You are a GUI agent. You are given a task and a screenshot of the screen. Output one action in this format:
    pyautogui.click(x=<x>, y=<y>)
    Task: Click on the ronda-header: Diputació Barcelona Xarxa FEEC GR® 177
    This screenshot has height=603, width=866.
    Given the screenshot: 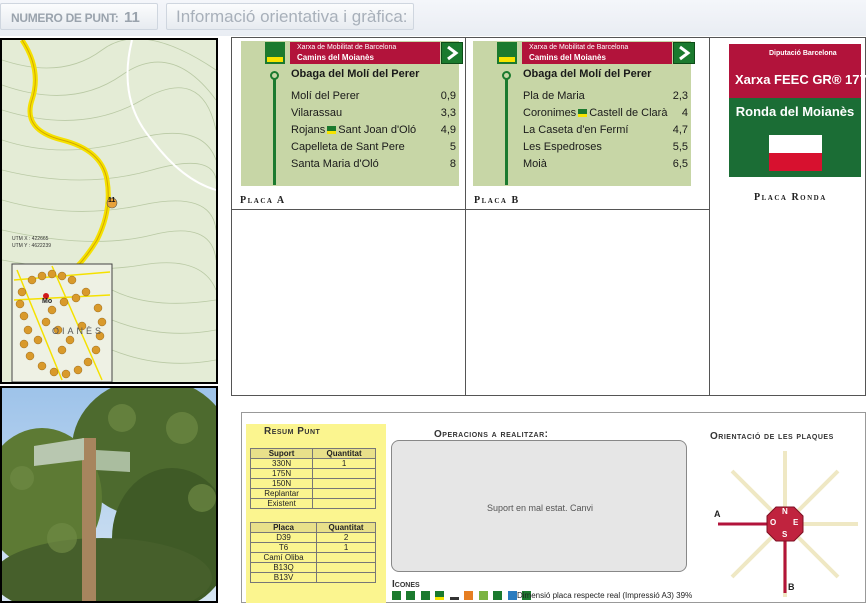 What is the action you would take?
    pyautogui.click(x=797, y=71)
    